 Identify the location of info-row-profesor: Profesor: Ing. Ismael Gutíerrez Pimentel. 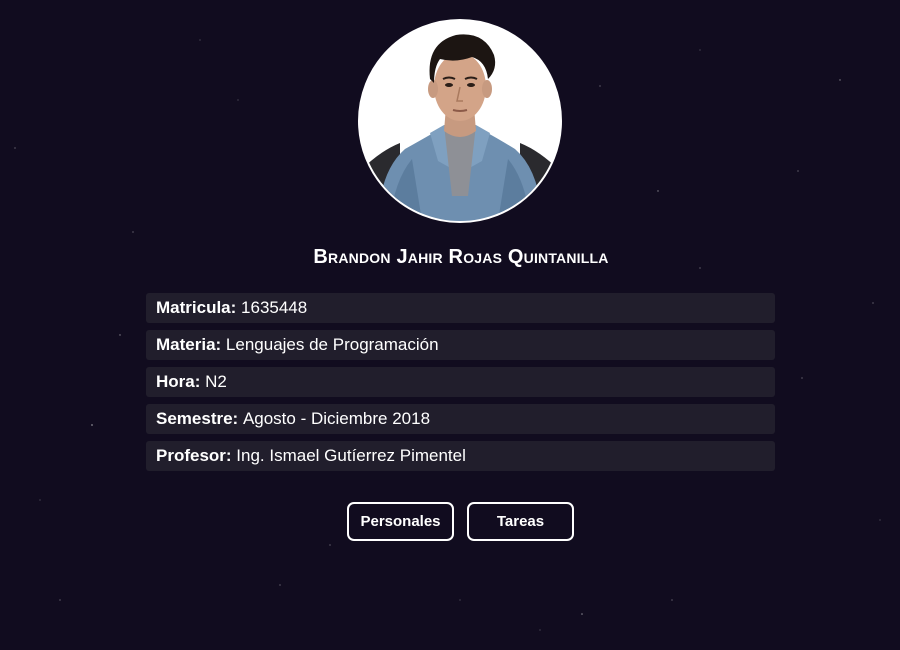
(460, 456).